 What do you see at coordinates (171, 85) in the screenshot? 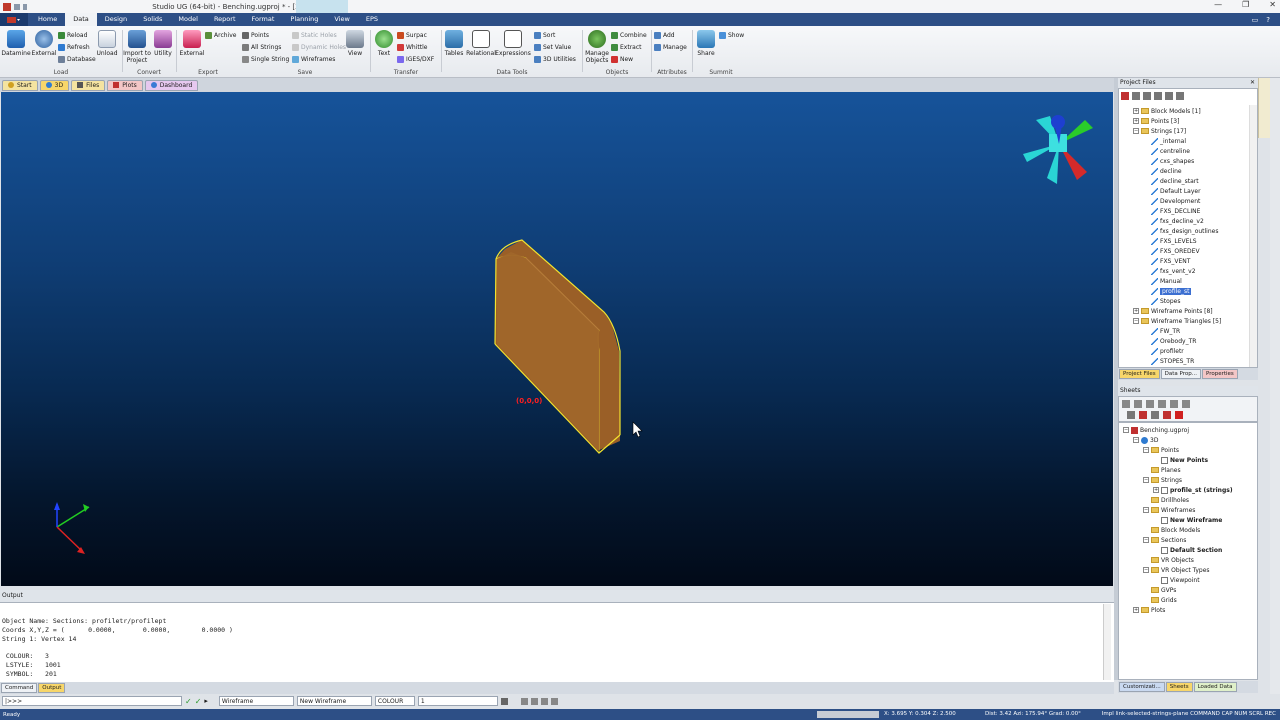
I see `tab-dashboard: Dashboard` at bounding box center [171, 85].